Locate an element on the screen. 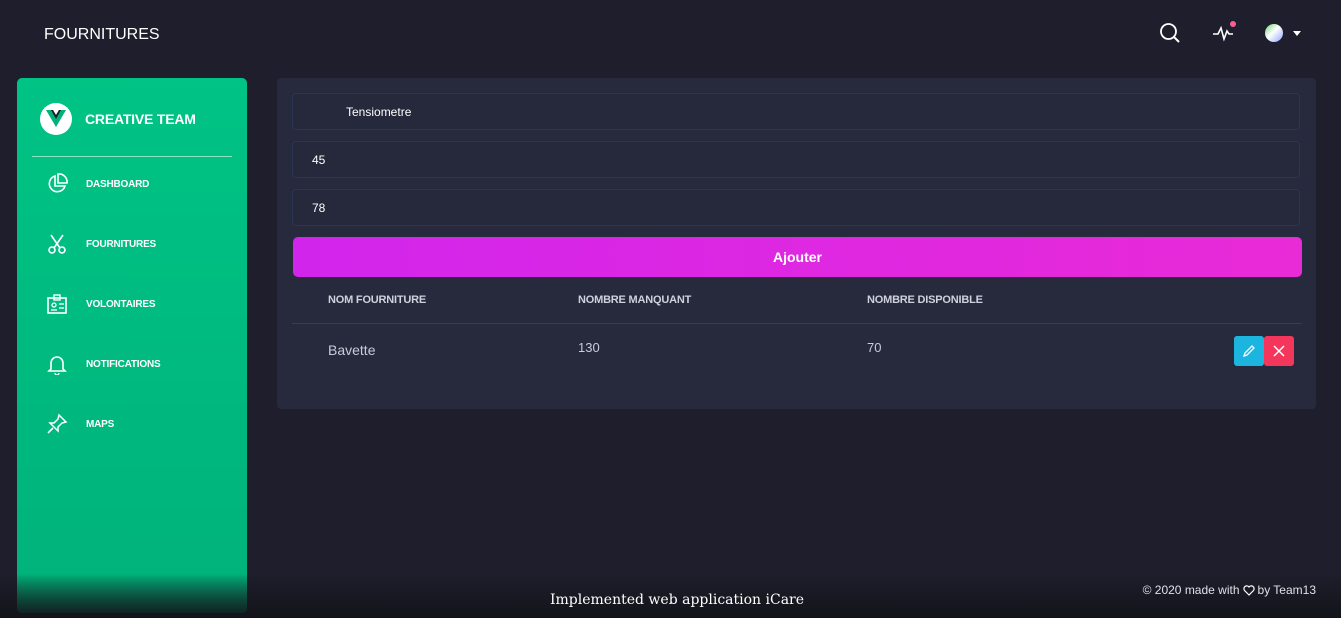 Image resolution: width=1341 pixels, height=618 pixels. chart-pie-icon is located at coordinates (57, 184).